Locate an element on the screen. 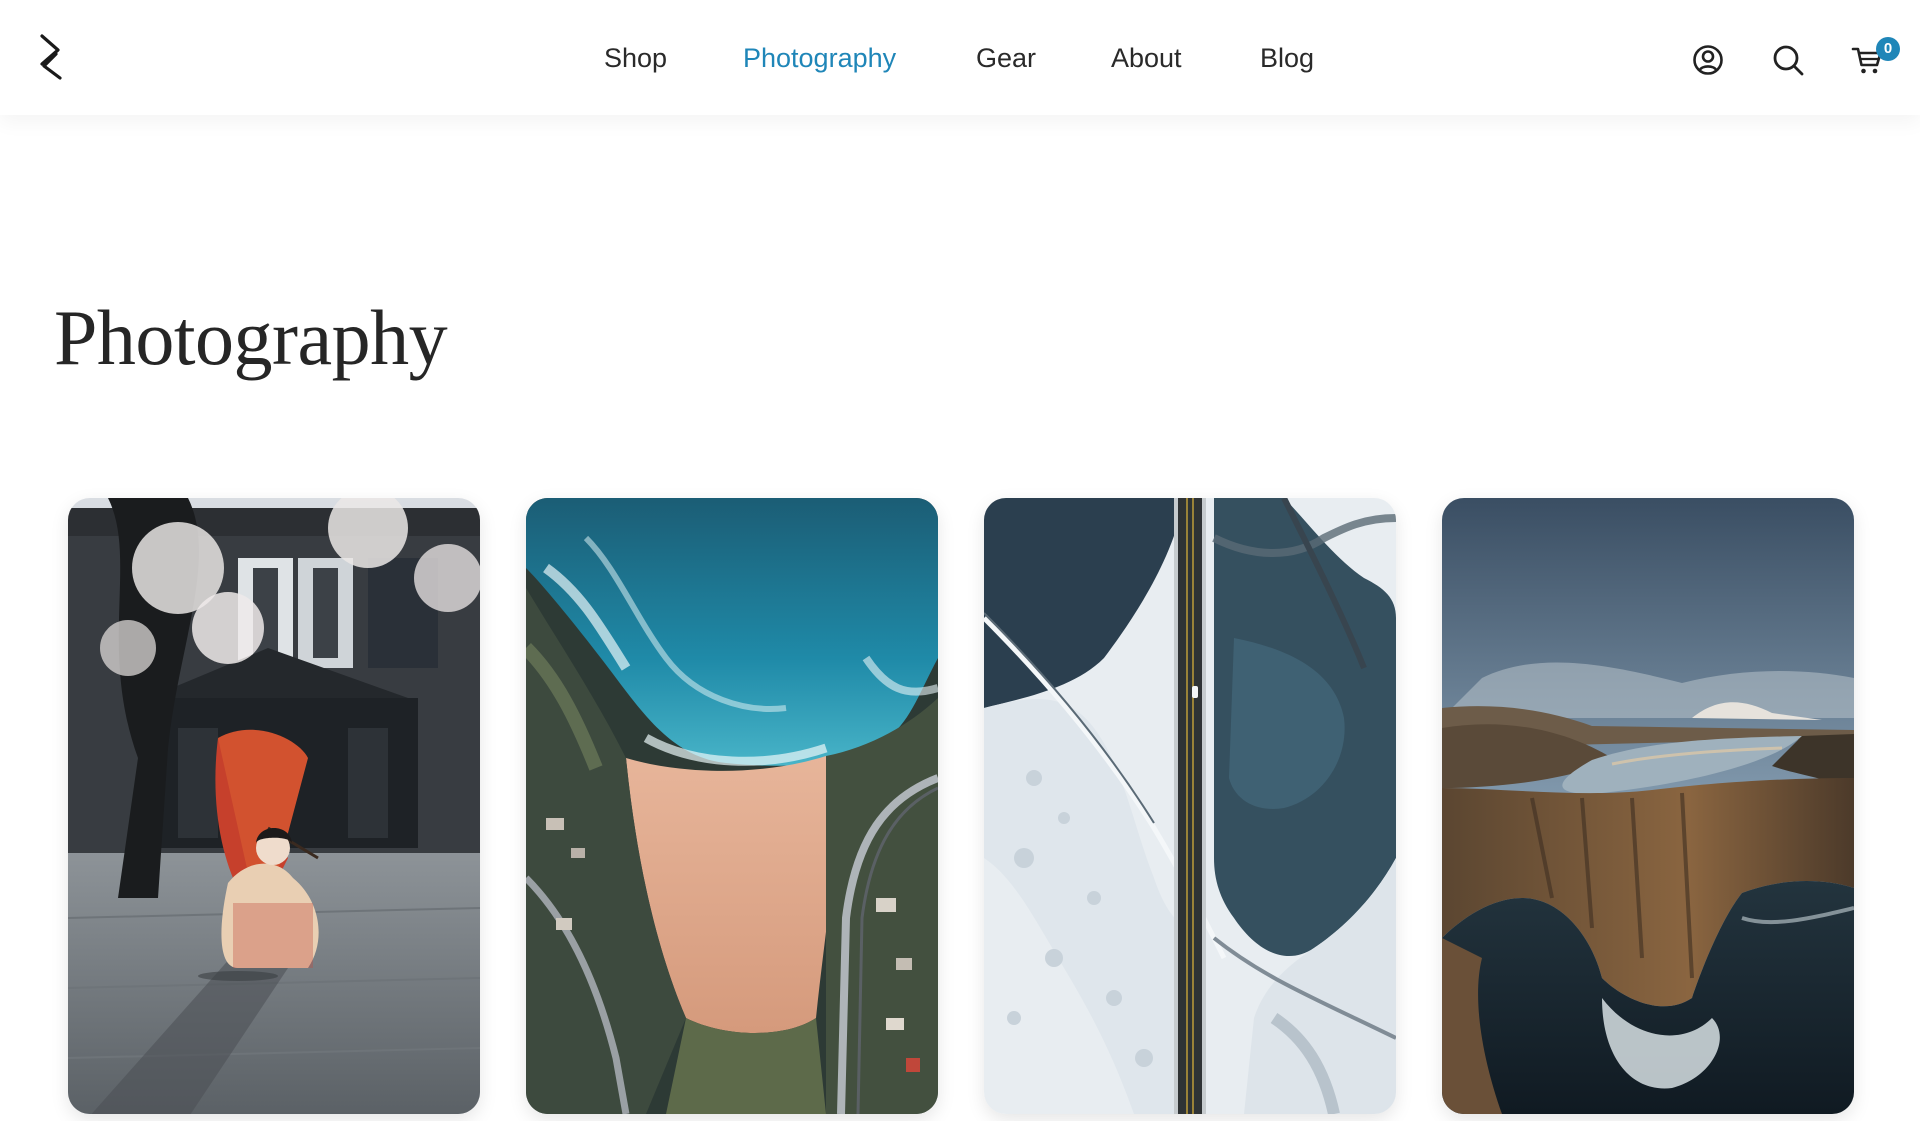 This screenshot has width=1920, height=1121. nav-item-shop: Shop is located at coordinates (635, 58).